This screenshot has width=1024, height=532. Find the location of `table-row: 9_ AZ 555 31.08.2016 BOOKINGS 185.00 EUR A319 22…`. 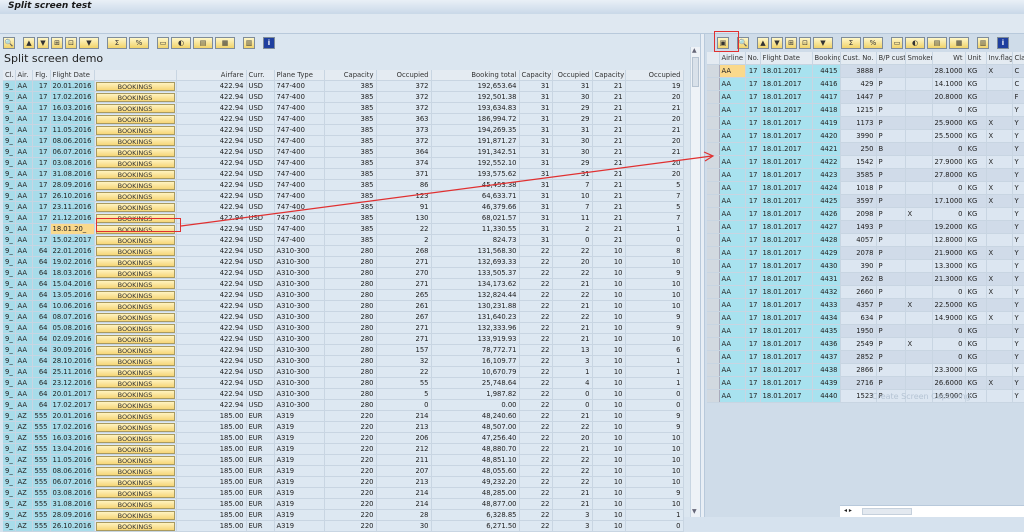

table-row: 9_ AZ 555 31.08.2016 BOOKINGS 185.00 EUR A319 22… is located at coordinates (343, 504).